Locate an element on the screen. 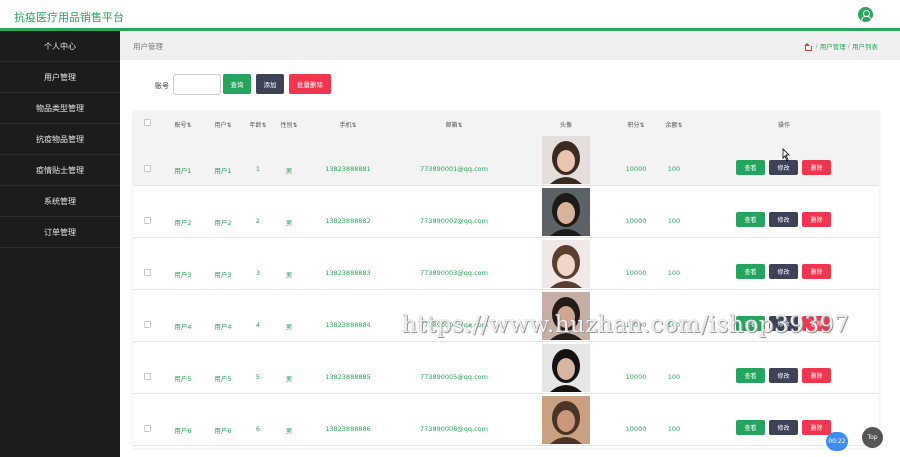 The width and height of the screenshot is (900, 457). header-points: 积分⇅ is located at coordinates (635, 124).